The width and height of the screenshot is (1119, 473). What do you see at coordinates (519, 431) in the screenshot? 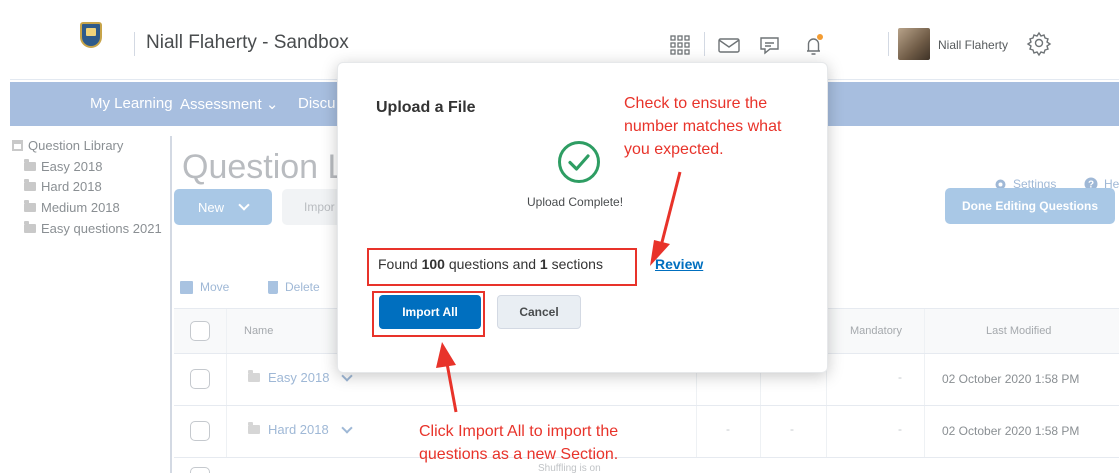
I see `annotation-line: Click Import All to import the` at bounding box center [519, 431].